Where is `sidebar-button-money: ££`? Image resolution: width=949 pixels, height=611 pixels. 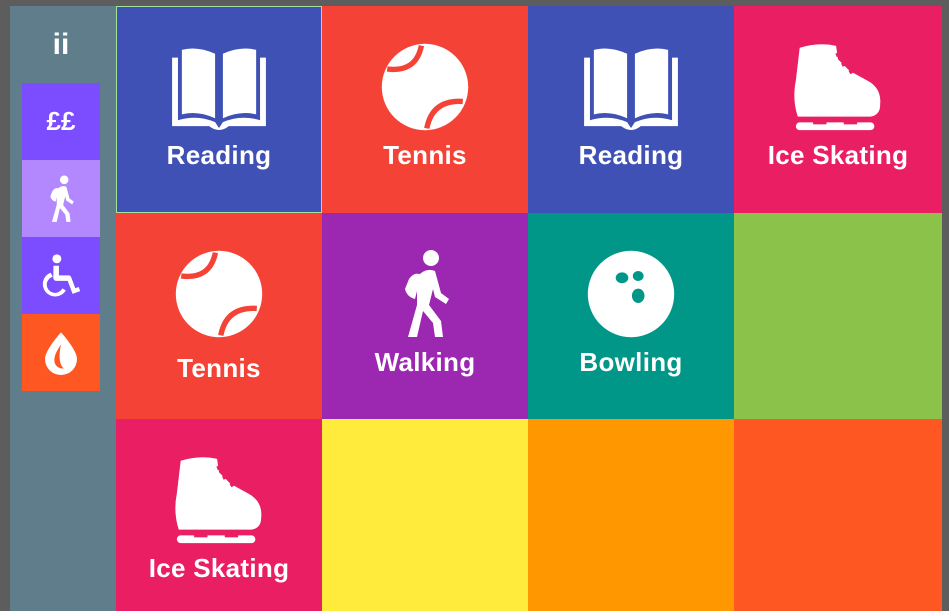 sidebar-button-money: ££ is located at coordinates (61, 121).